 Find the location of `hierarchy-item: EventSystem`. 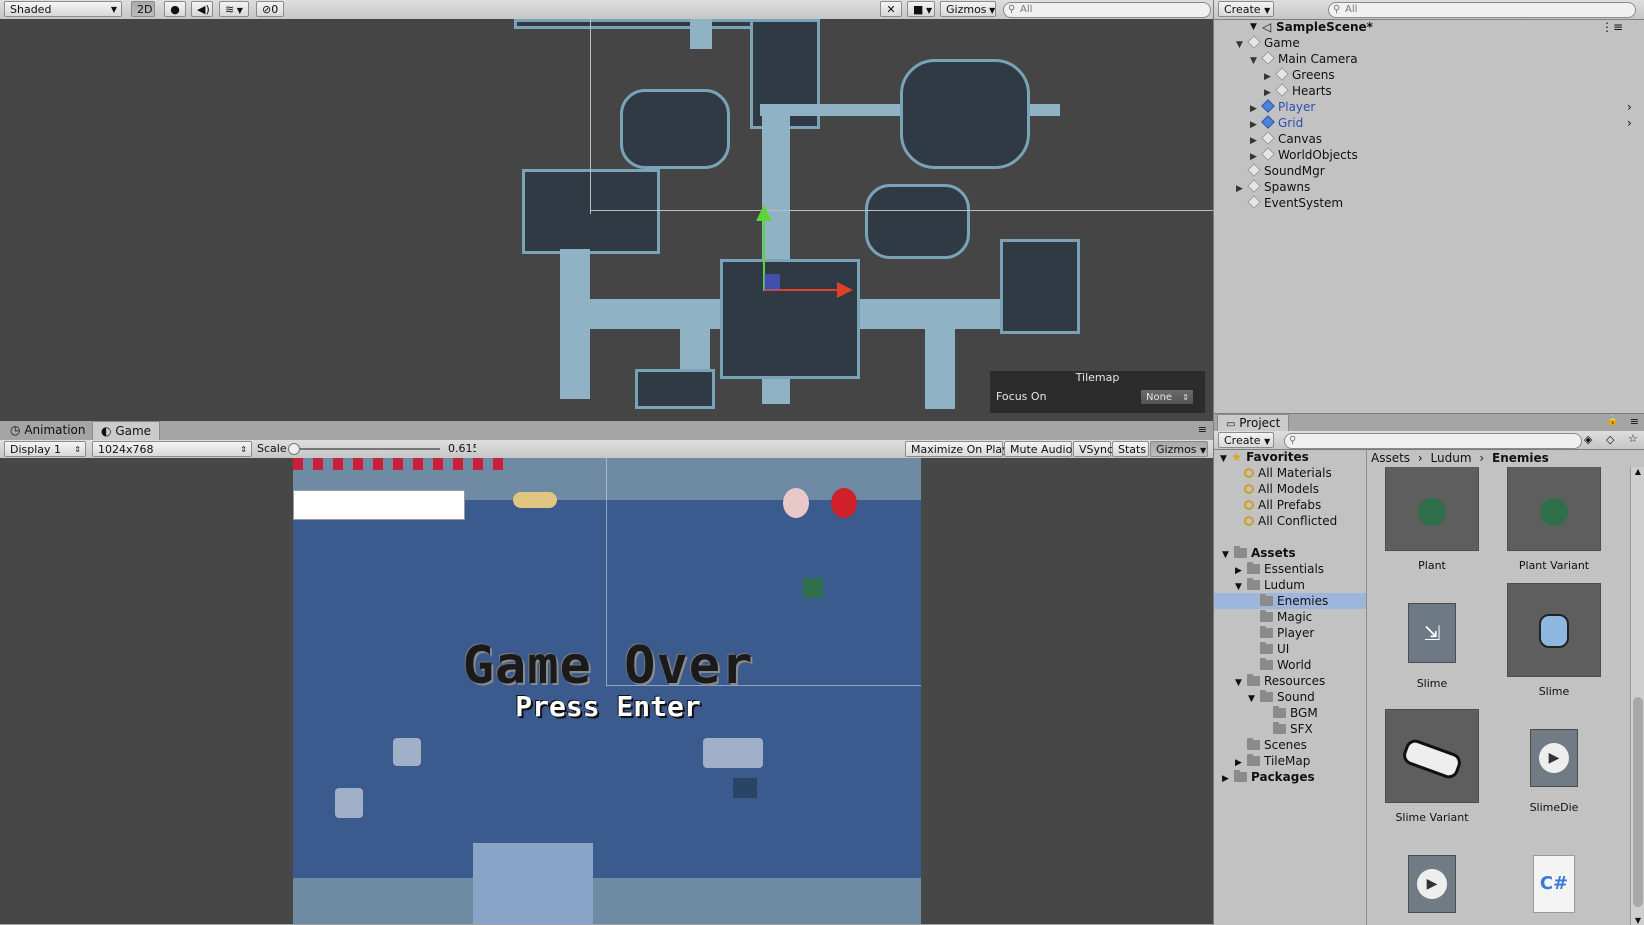

hierarchy-item: EventSystem is located at coordinates (1289, 203).